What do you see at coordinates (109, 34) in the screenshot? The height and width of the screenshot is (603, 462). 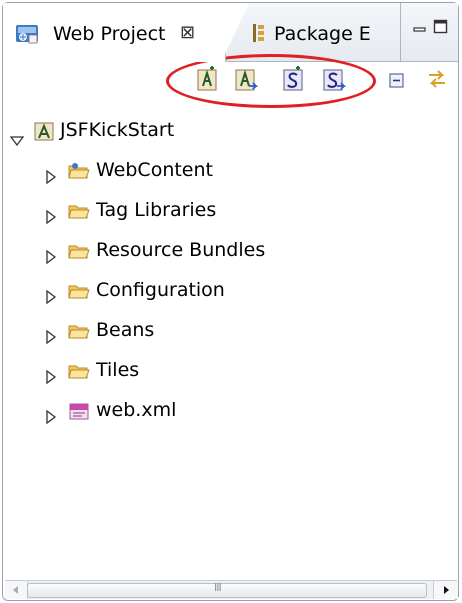 I see `tab-web-project-label: Web Project` at bounding box center [109, 34].